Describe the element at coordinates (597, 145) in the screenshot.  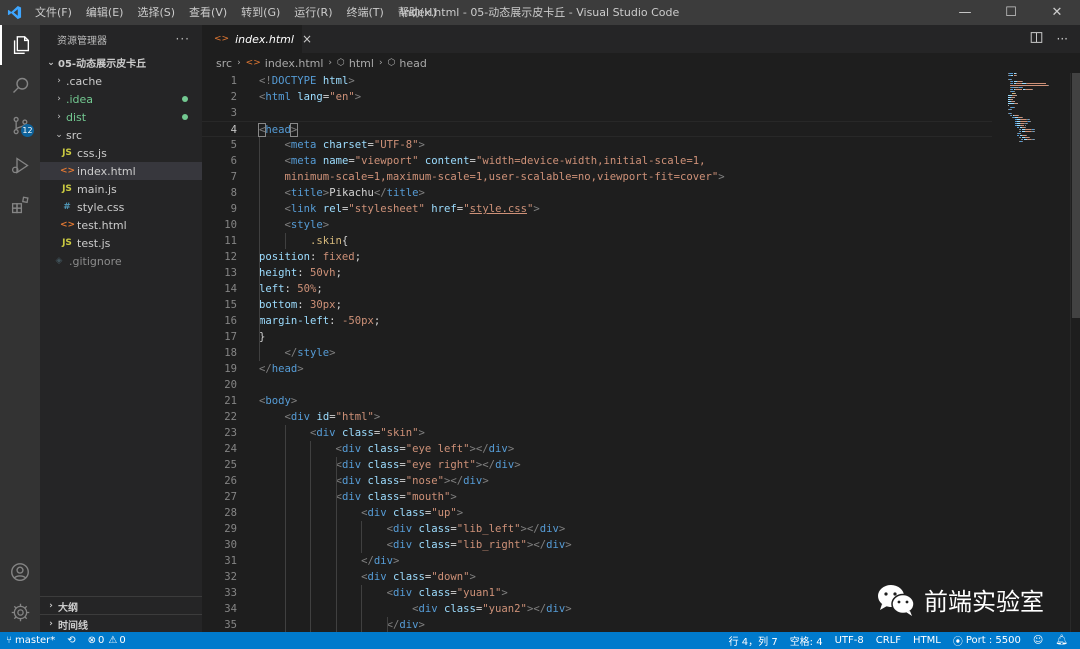
I see `code-line: 5 <meta charset="UTF-8">` at that location.